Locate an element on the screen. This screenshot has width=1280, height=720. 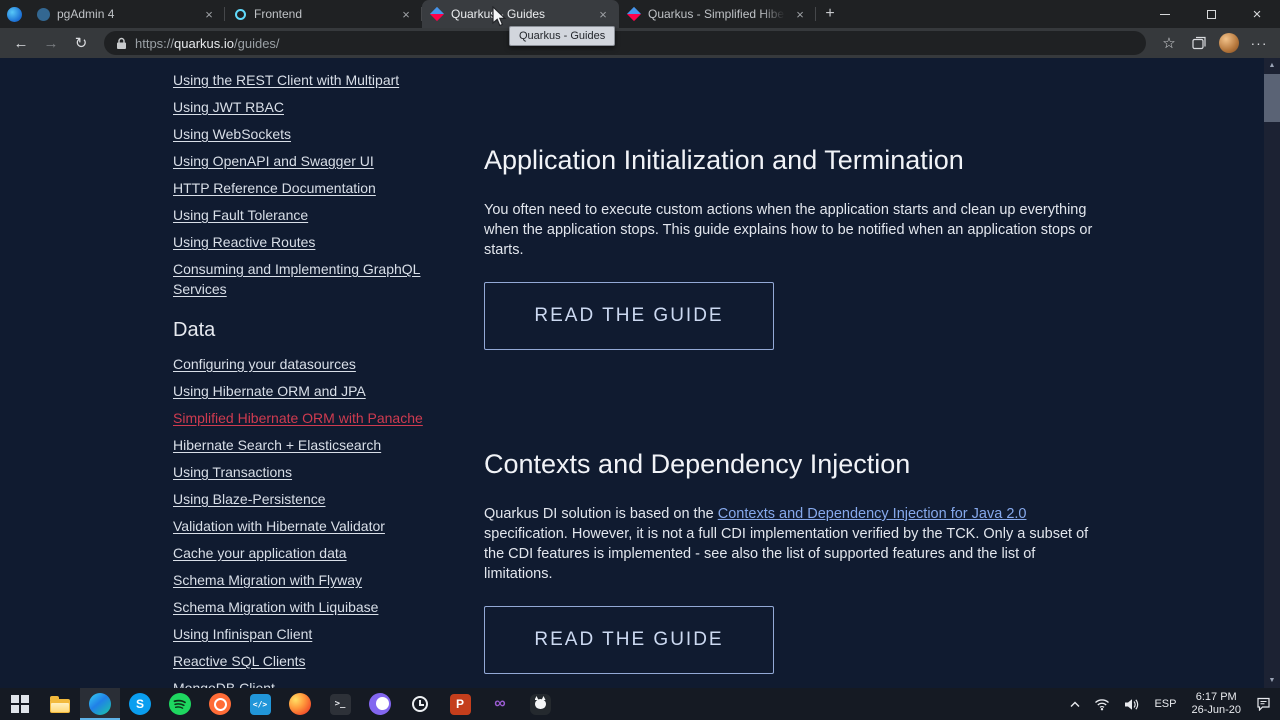
browser-toolbar: ← → ↻ https://quarkus.io/guides/ ☆ ··· is located at coordinates (640, 43).